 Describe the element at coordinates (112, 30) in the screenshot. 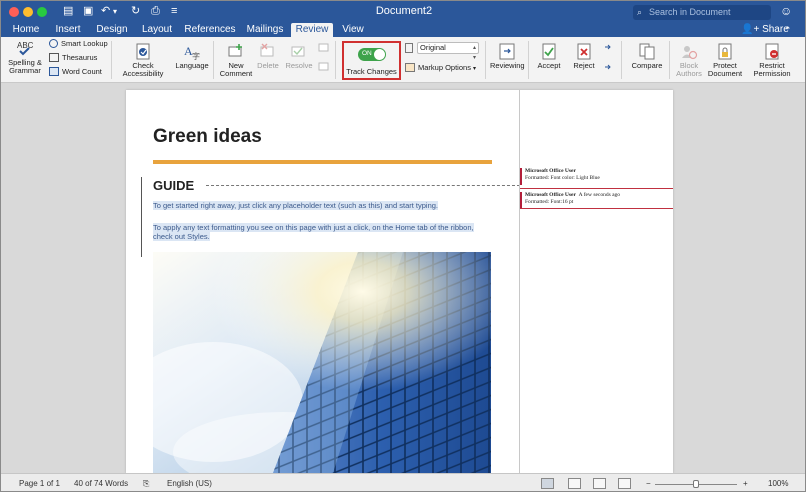

I see `tab-design: Design` at that location.